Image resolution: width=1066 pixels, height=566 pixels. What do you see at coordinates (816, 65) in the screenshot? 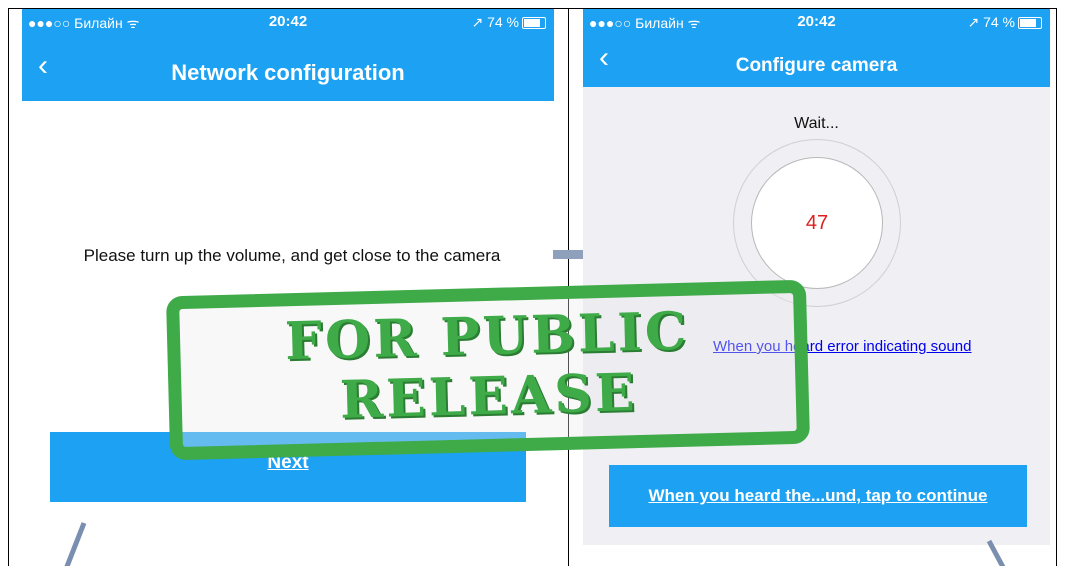
I see `page-title: Configure camera` at bounding box center [816, 65].